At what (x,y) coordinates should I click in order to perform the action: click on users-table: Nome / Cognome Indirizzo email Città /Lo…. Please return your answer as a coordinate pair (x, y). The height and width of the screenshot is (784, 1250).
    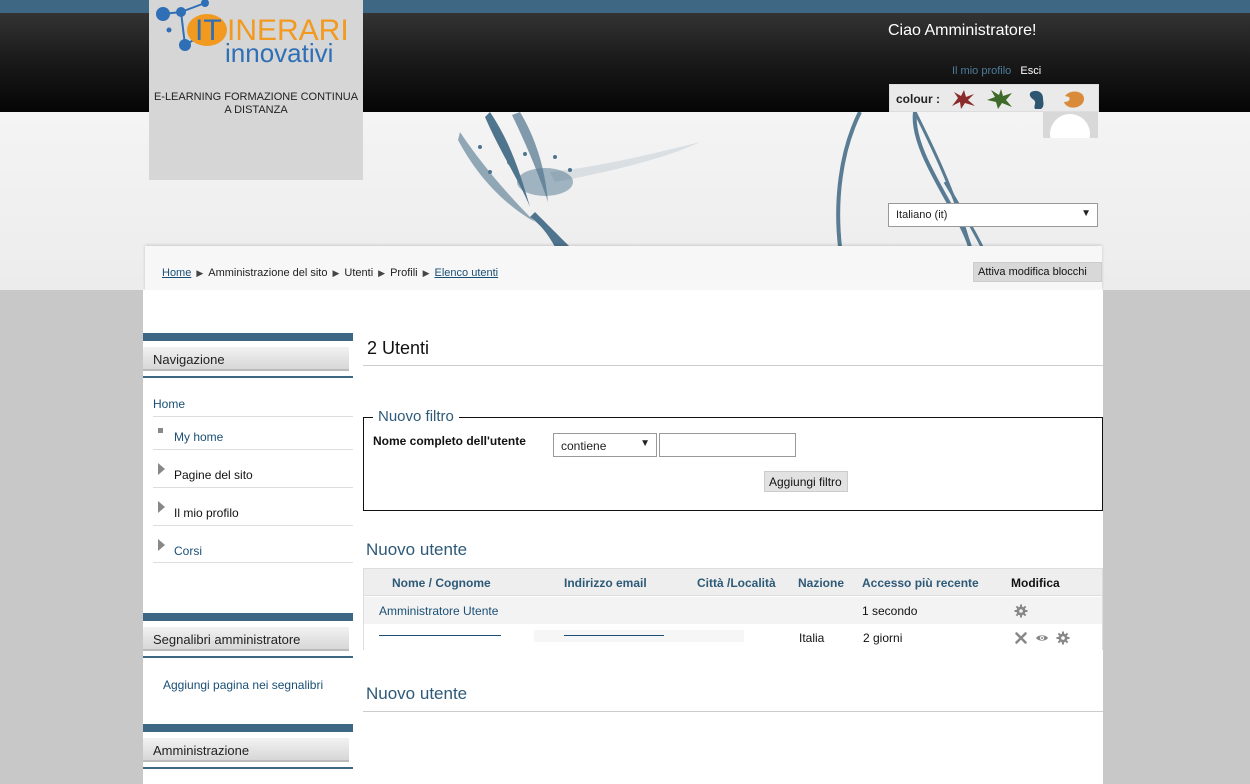
    Looking at the image, I should click on (733, 609).